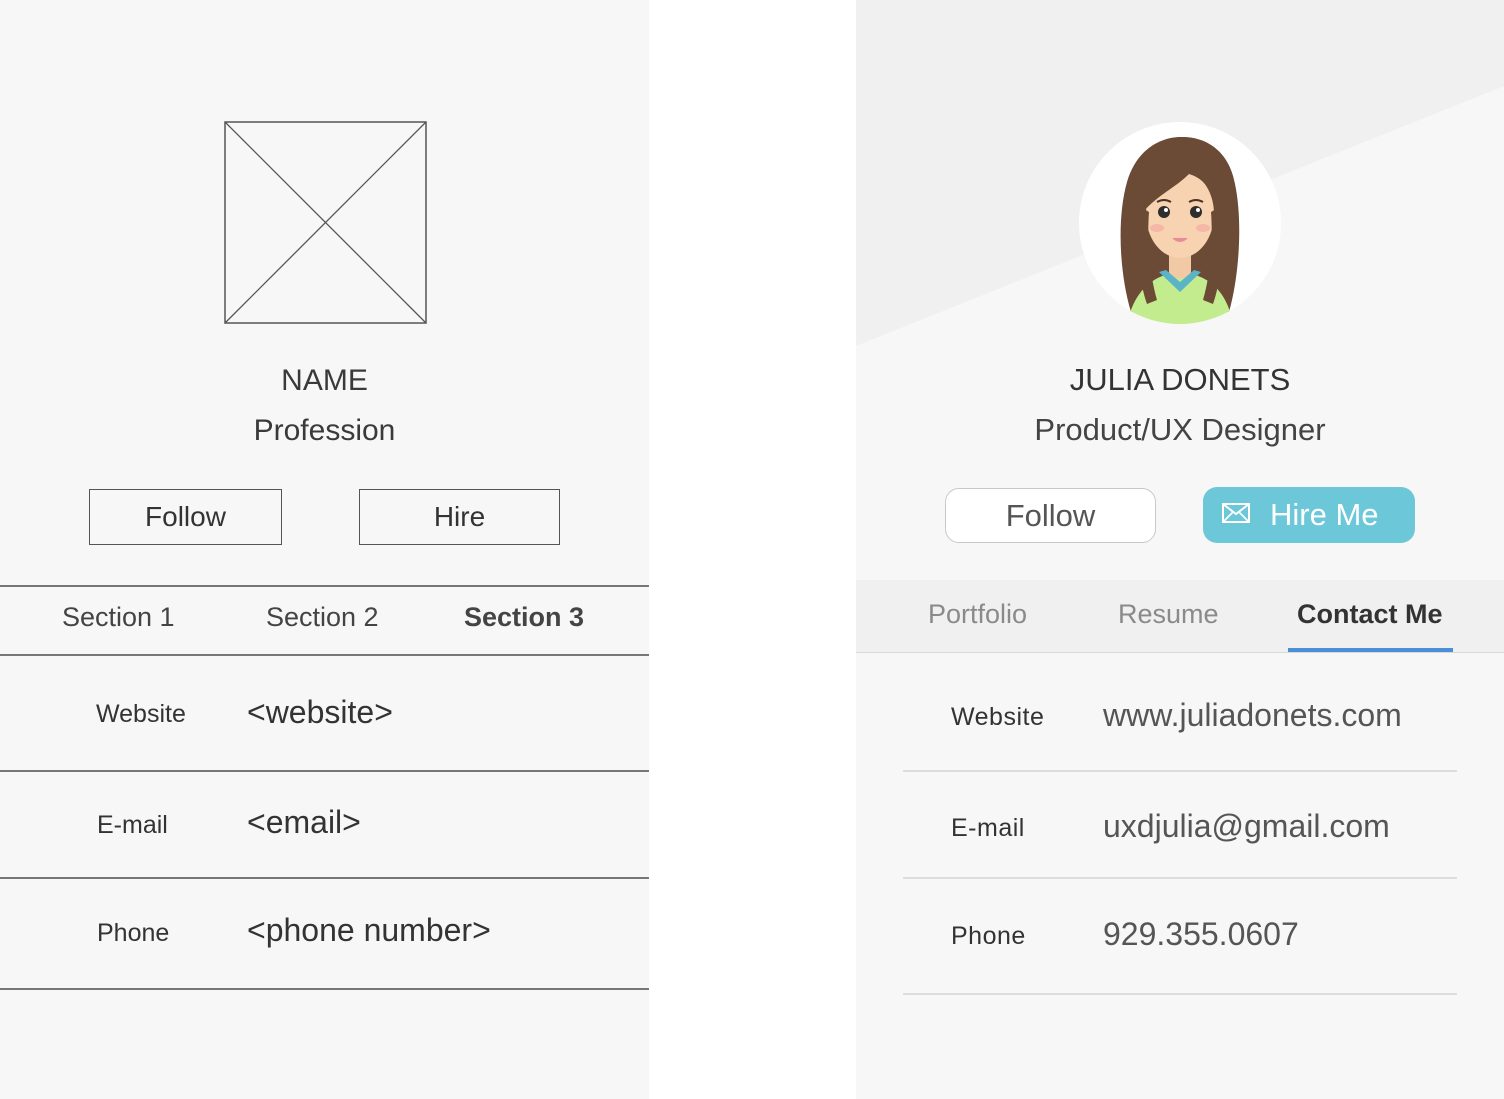 This screenshot has height=1099, width=1504. I want to click on avatar, so click(1180, 223).